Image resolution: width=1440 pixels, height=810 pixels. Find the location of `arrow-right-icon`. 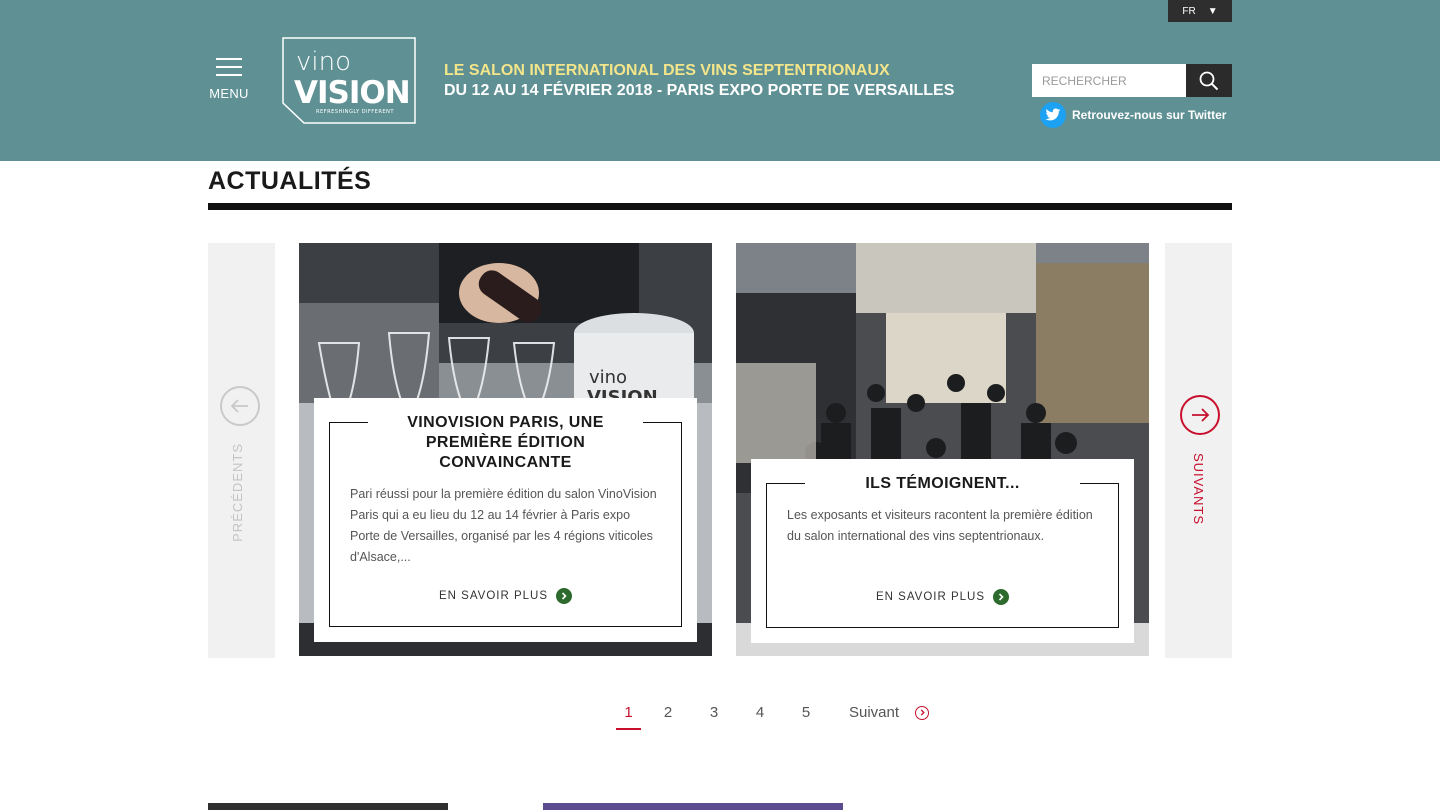

arrow-right-icon is located at coordinates (1200, 415).